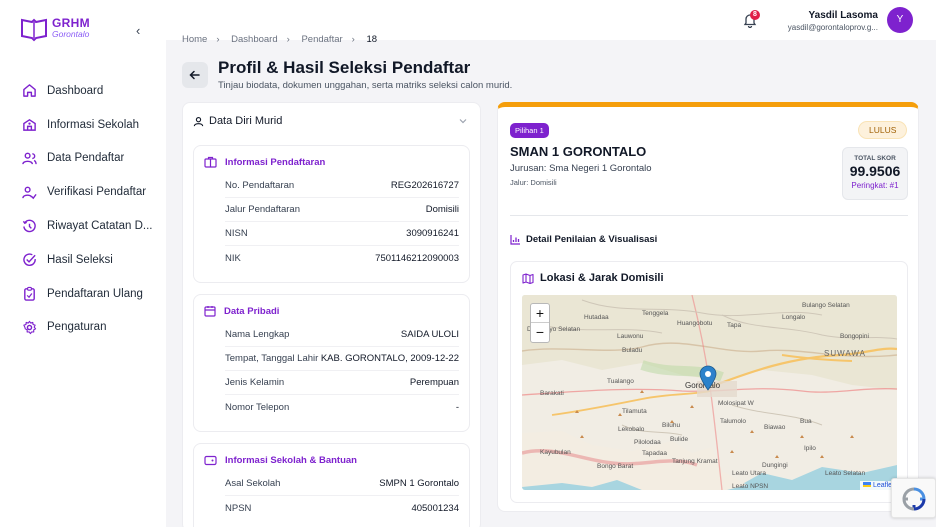 The image size is (936, 527). What do you see at coordinates (29, 192) in the screenshot?
I see `user-check-icon` at bounding box center [29, 192].